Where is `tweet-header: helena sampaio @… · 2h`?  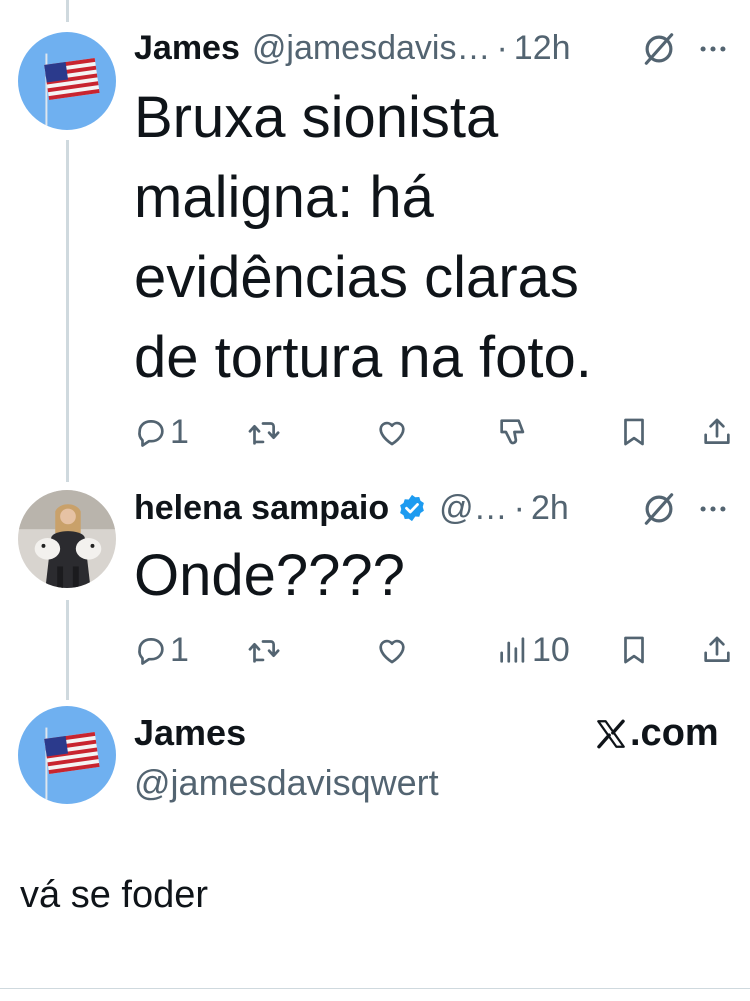 tweet-header: helena sampaio @… · 2h is located at coordinates (351, 508).